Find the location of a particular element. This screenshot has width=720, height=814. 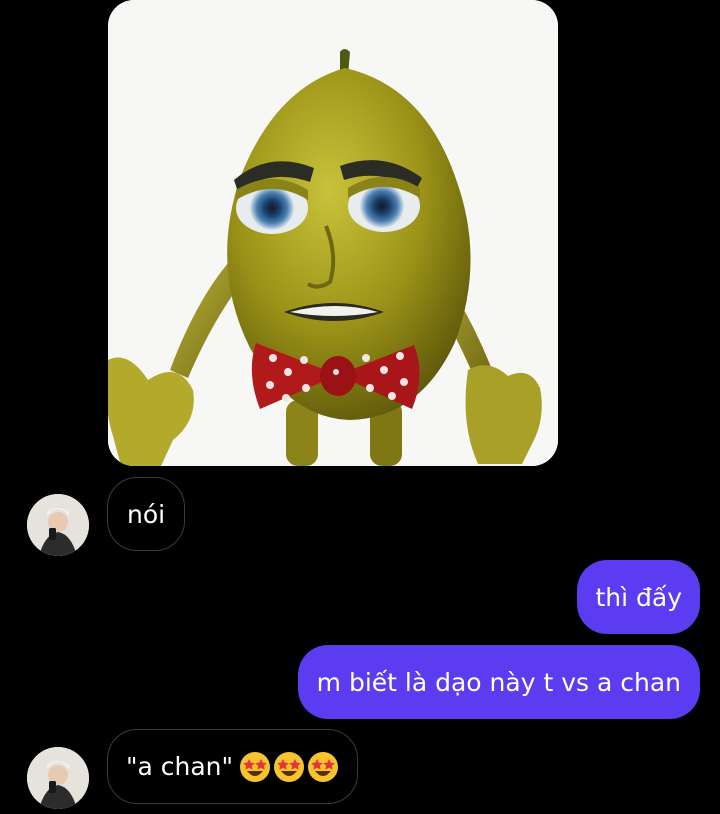

emoji-group is located at coordinates (289, 767).